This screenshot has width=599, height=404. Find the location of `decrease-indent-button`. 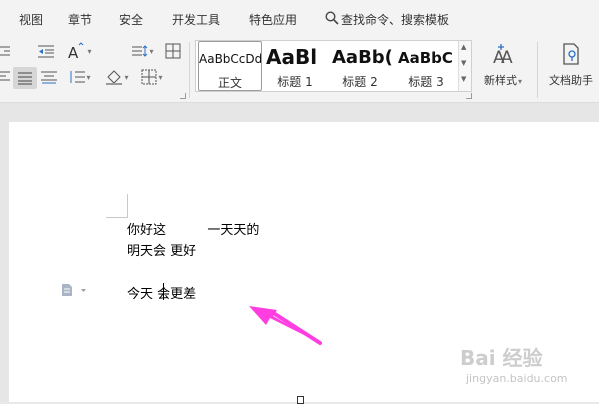

decrease-indent-button is located at coordinates (46, 51).